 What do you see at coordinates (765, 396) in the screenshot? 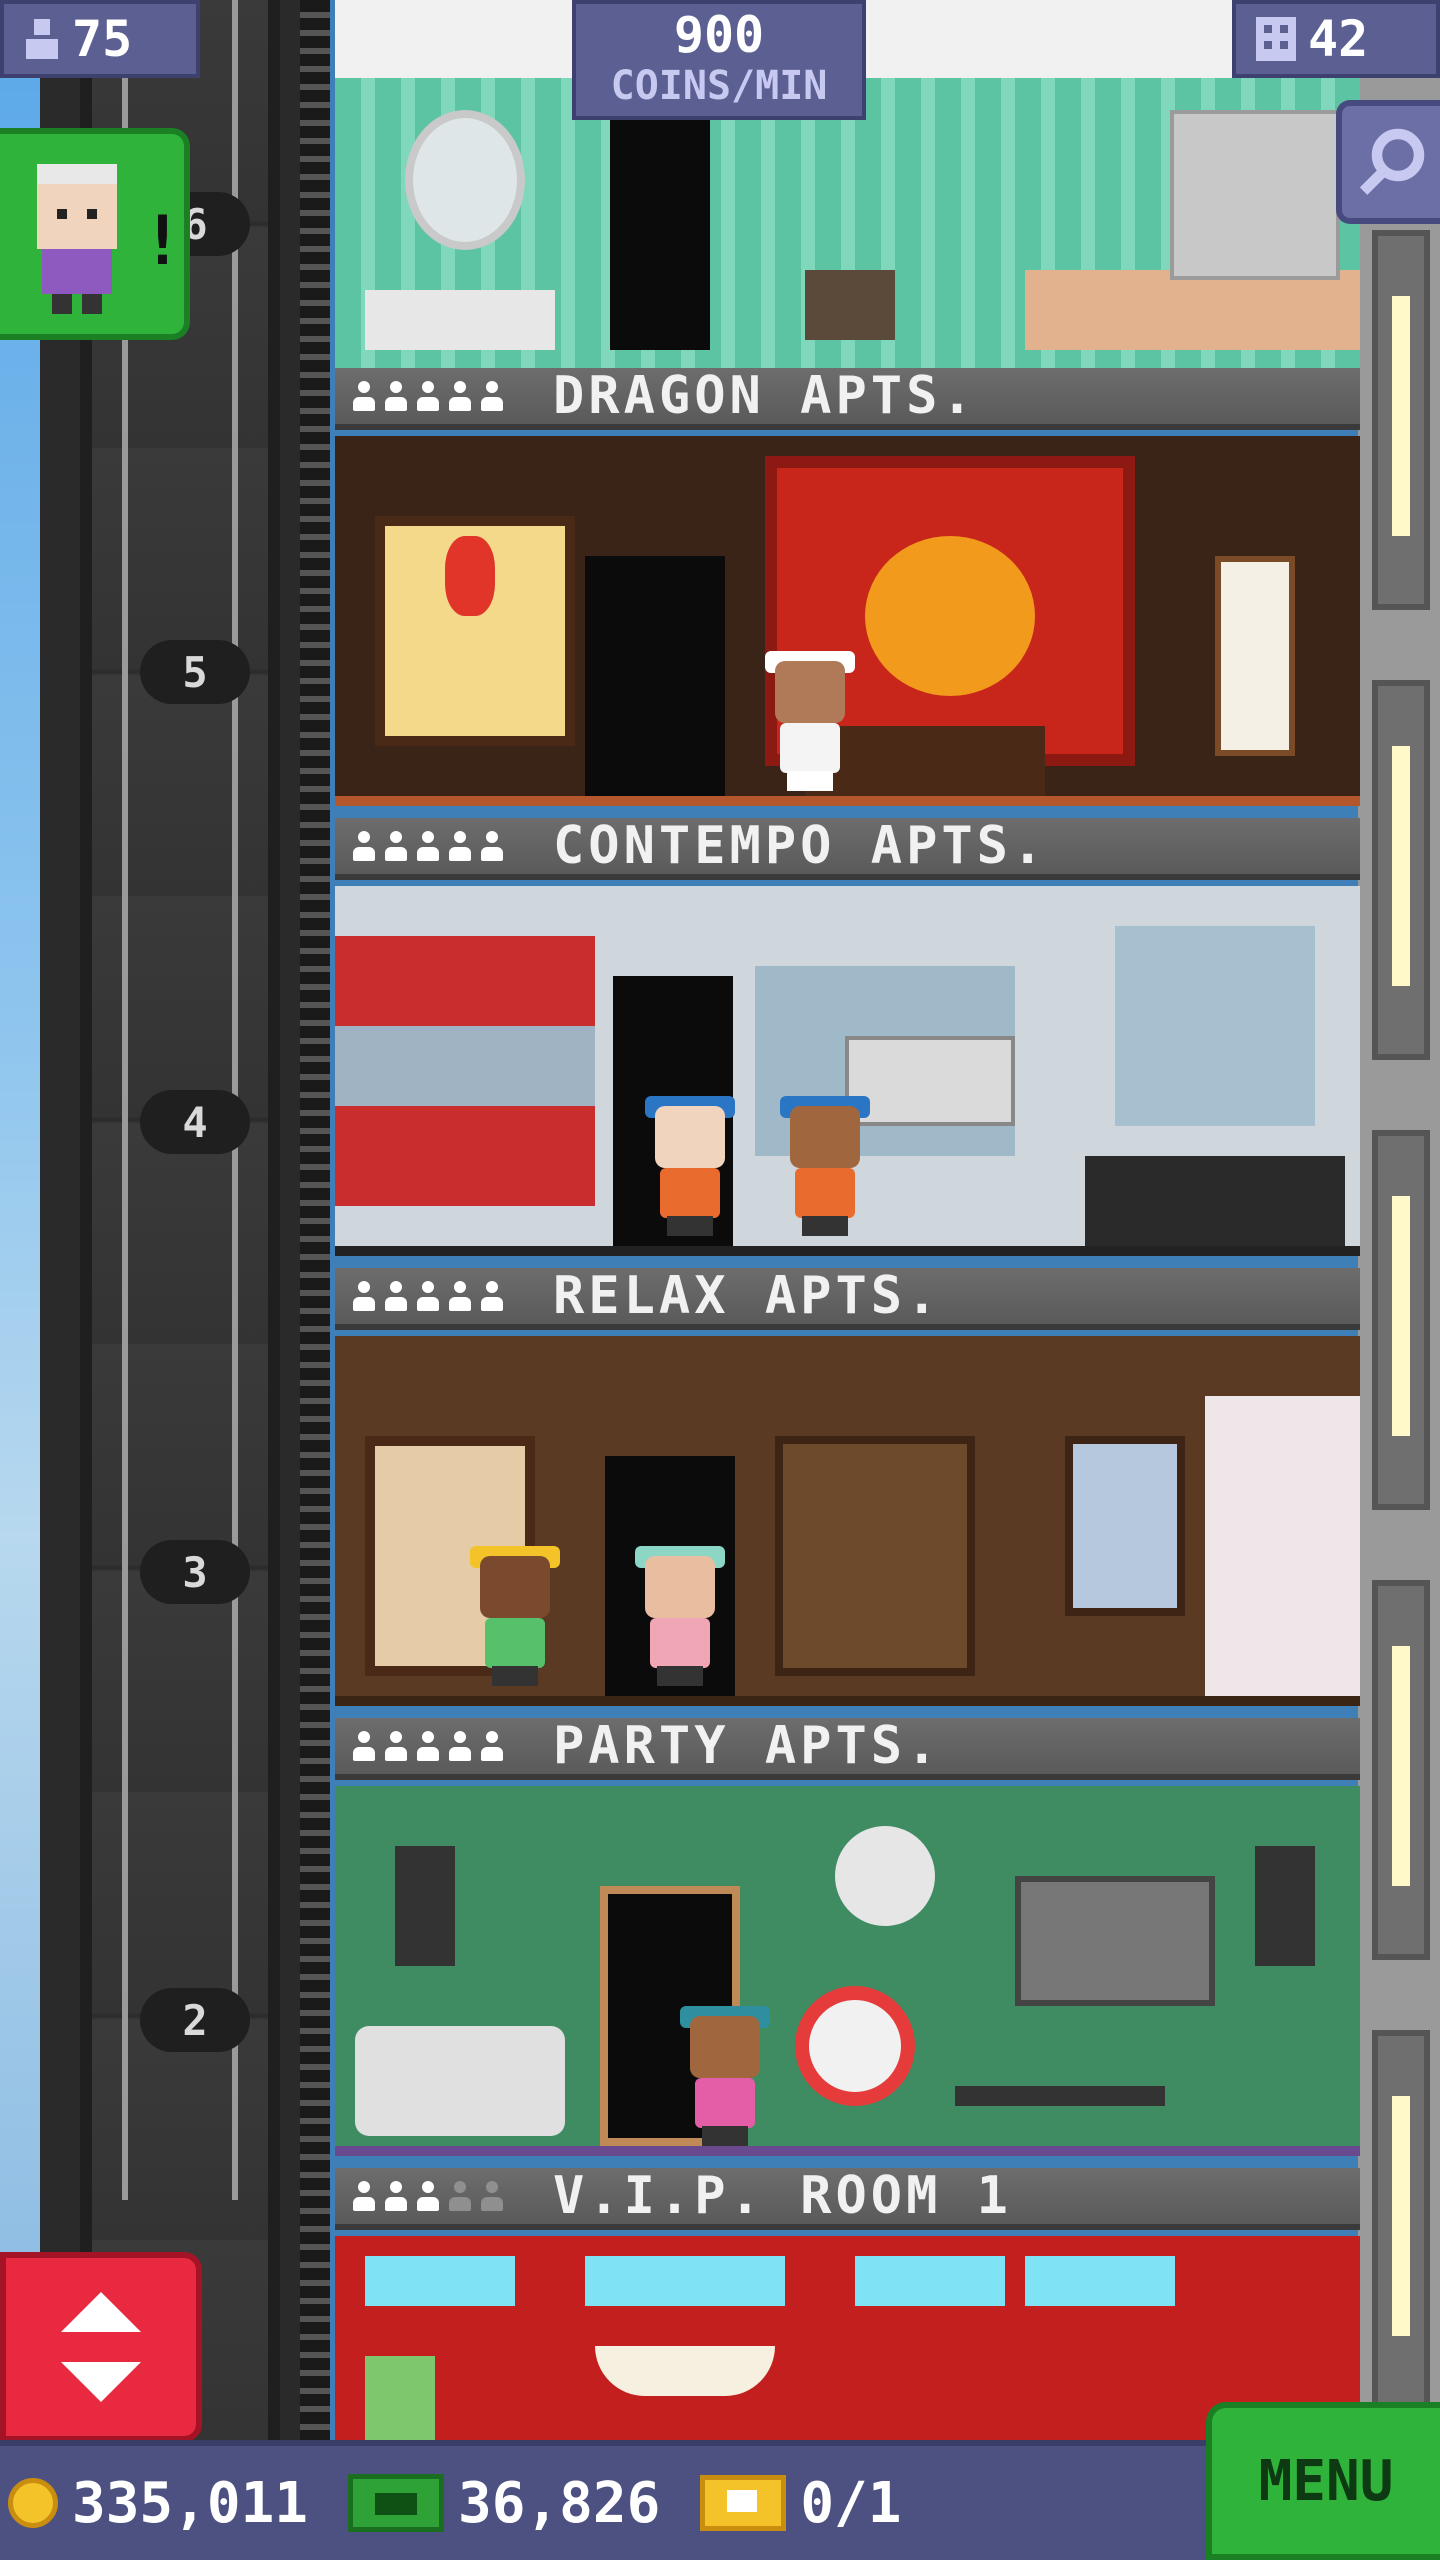
I see `floor-name: DRAGON APTS.` at bounding box center [765, 396].